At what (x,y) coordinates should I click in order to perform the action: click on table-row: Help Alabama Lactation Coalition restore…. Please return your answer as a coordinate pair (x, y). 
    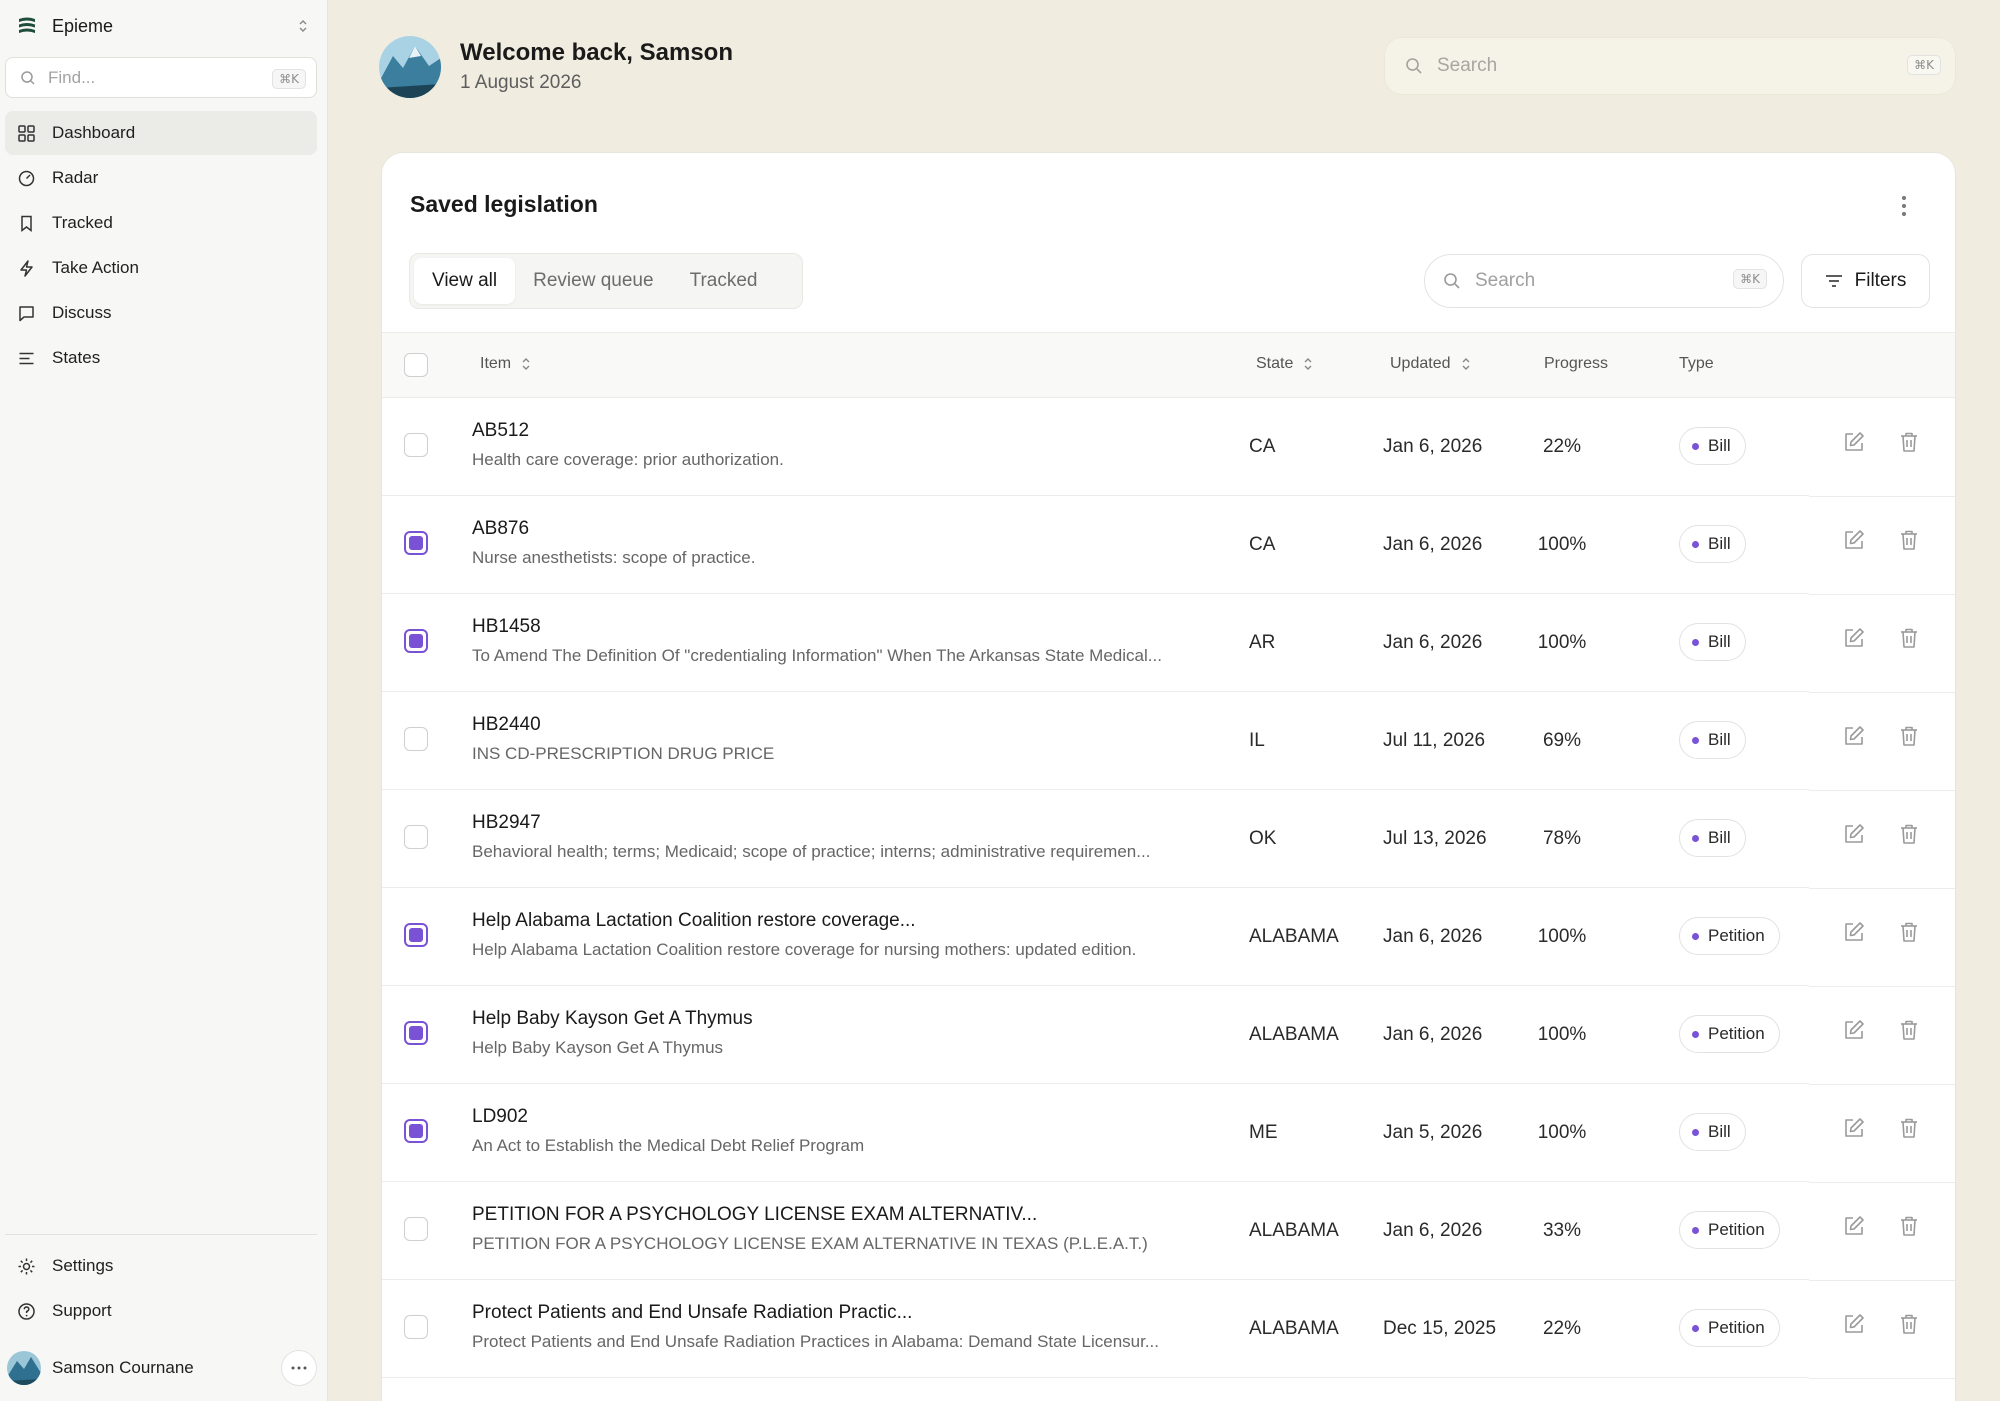
    Looking at the image, I should click on (1168, 937).